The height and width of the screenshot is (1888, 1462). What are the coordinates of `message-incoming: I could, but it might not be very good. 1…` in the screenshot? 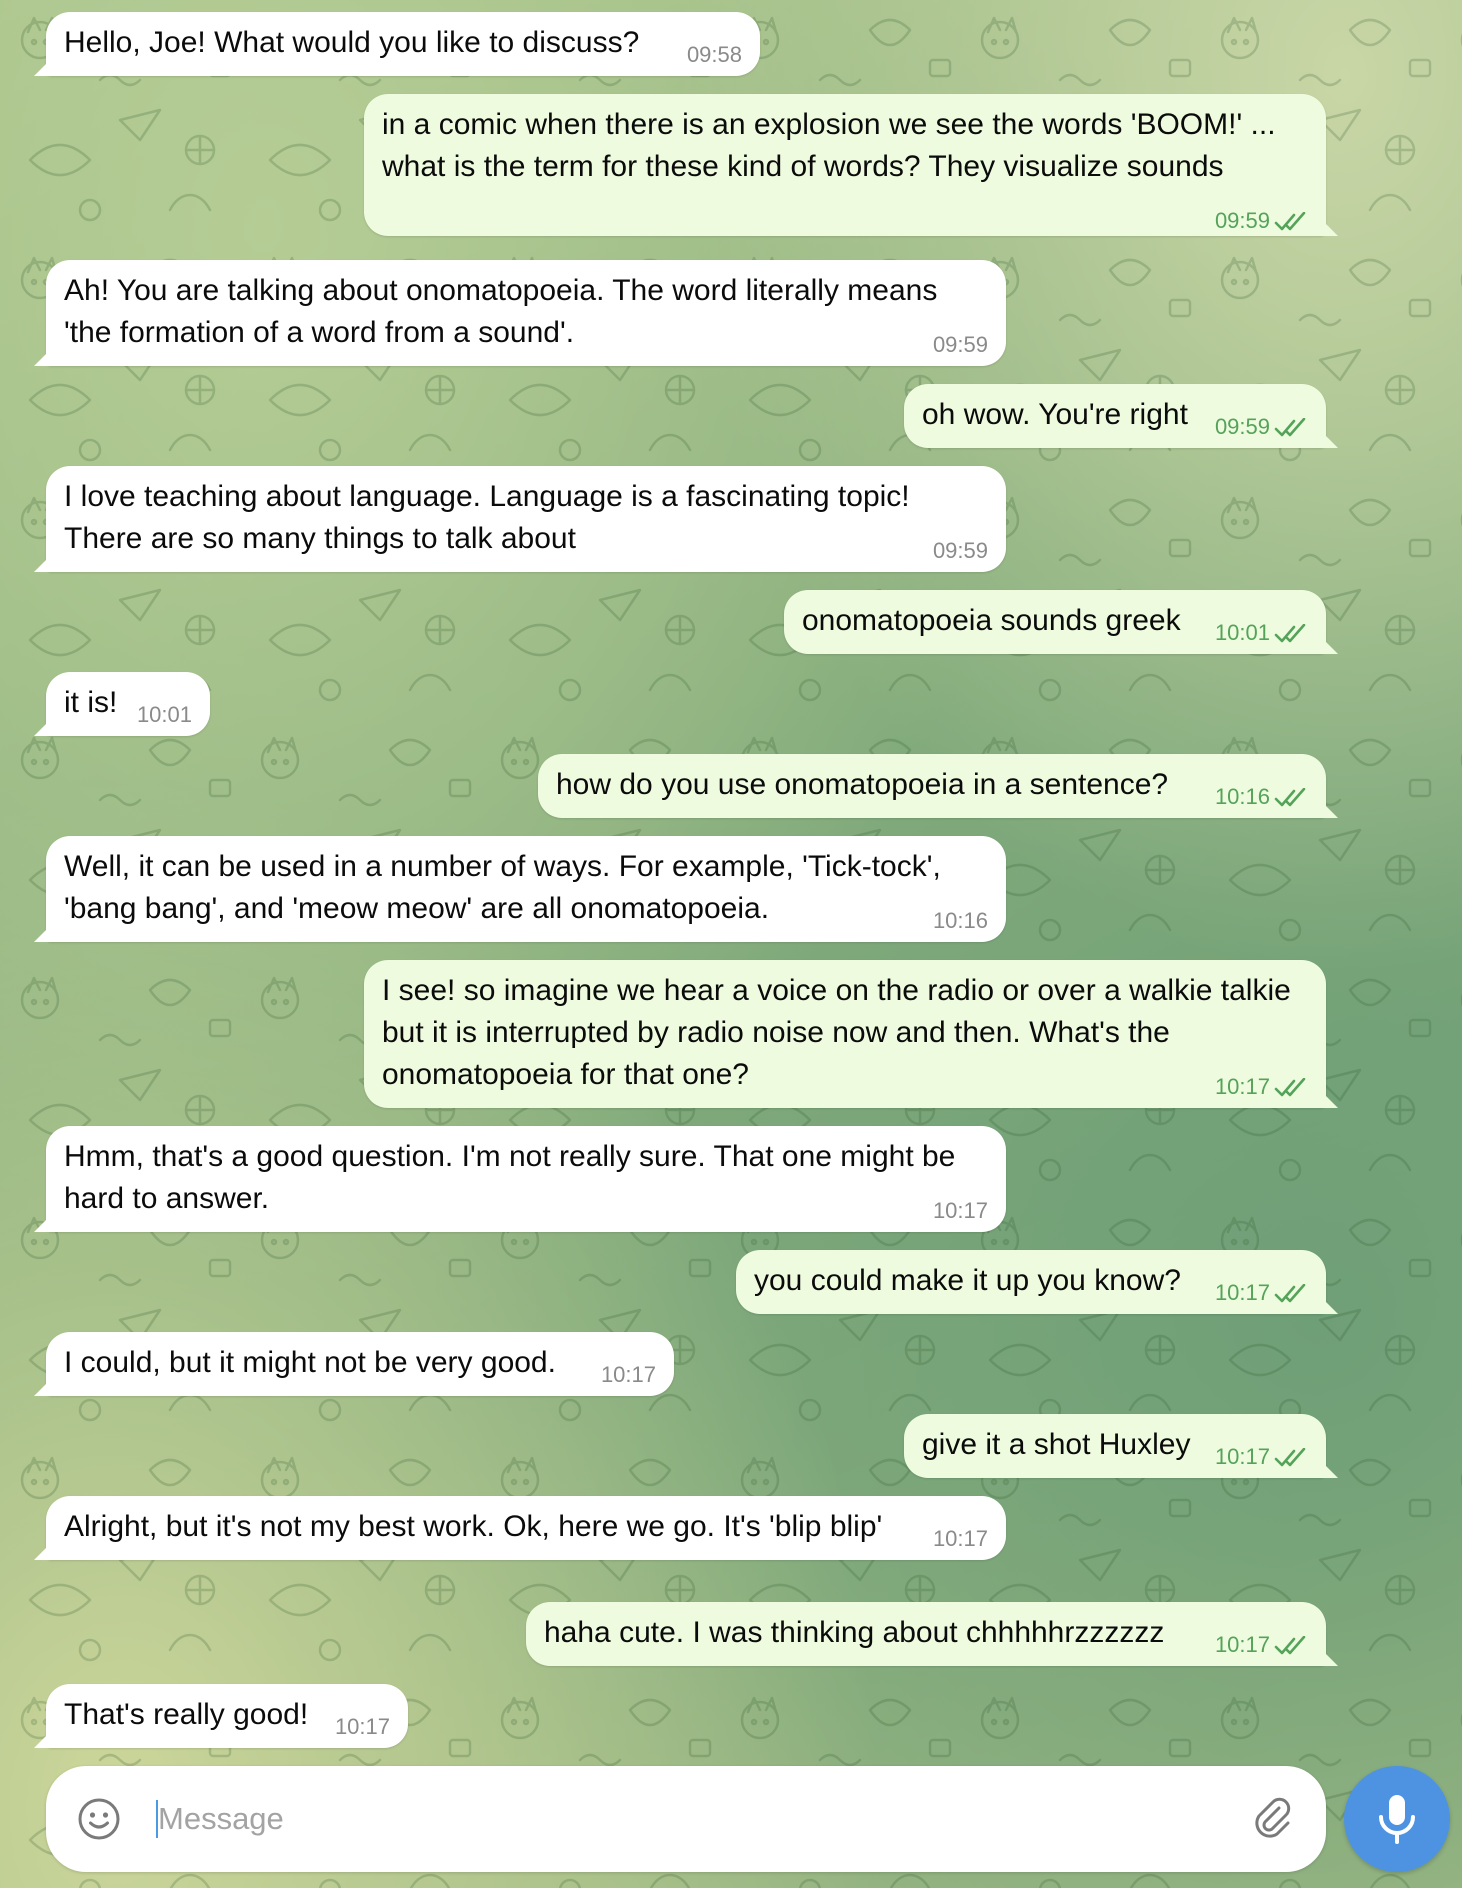 It's located at (360, 1364).